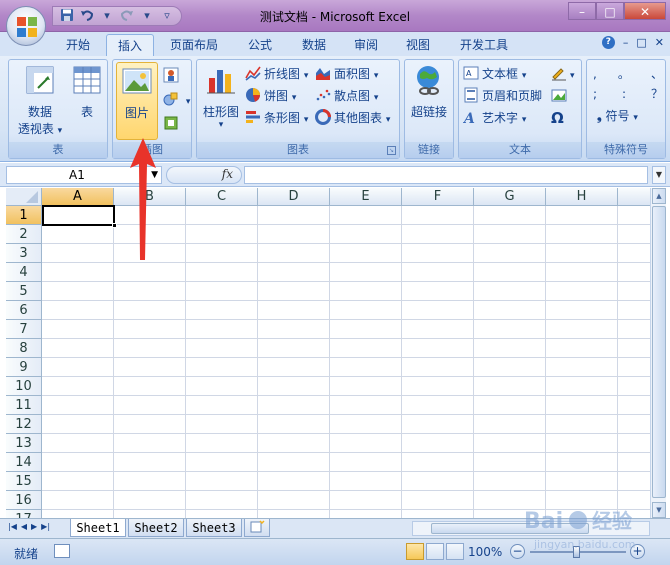 This screenshot has width=670, height=565. Describe the element at coordinates (455, 551) in the screenshot. I see `page-break-preview-button` at that location.